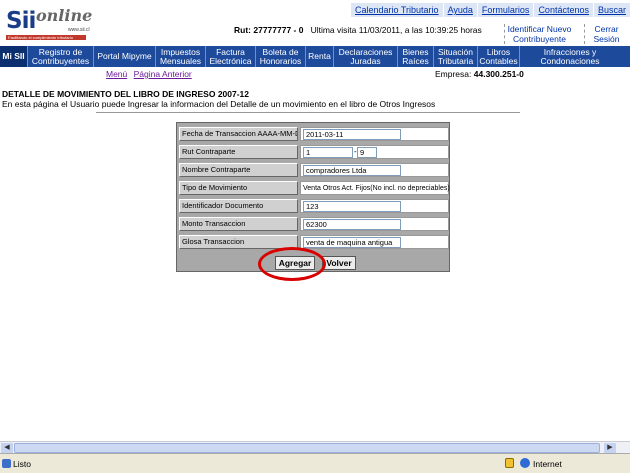  Describe the element at coordinates (328, 152) in the screenshot. I see `rut-number-input: 1` at that location.